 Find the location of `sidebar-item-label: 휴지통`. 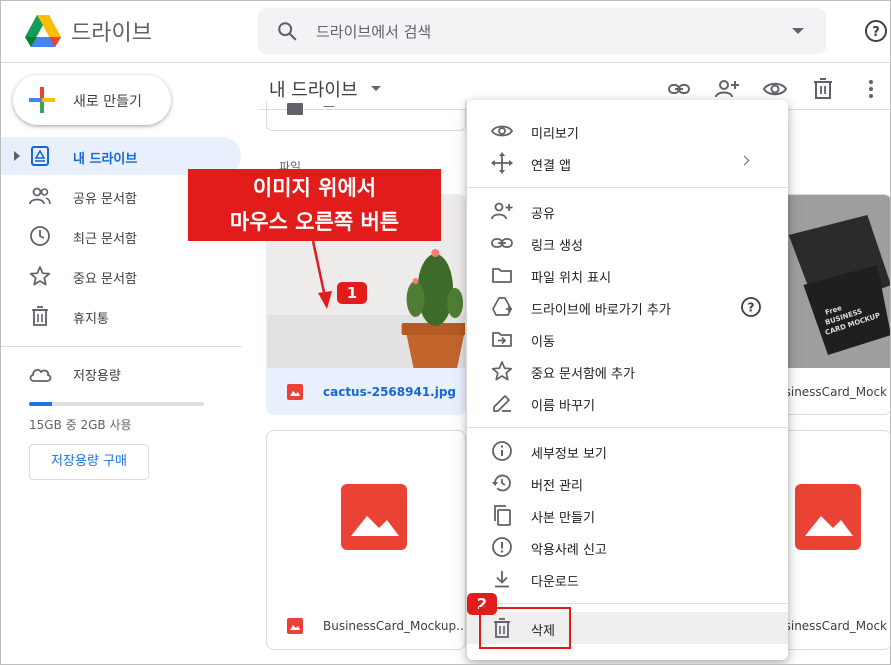

sidebar-item-label: 휴지통 is located at coordinates (91, 319).